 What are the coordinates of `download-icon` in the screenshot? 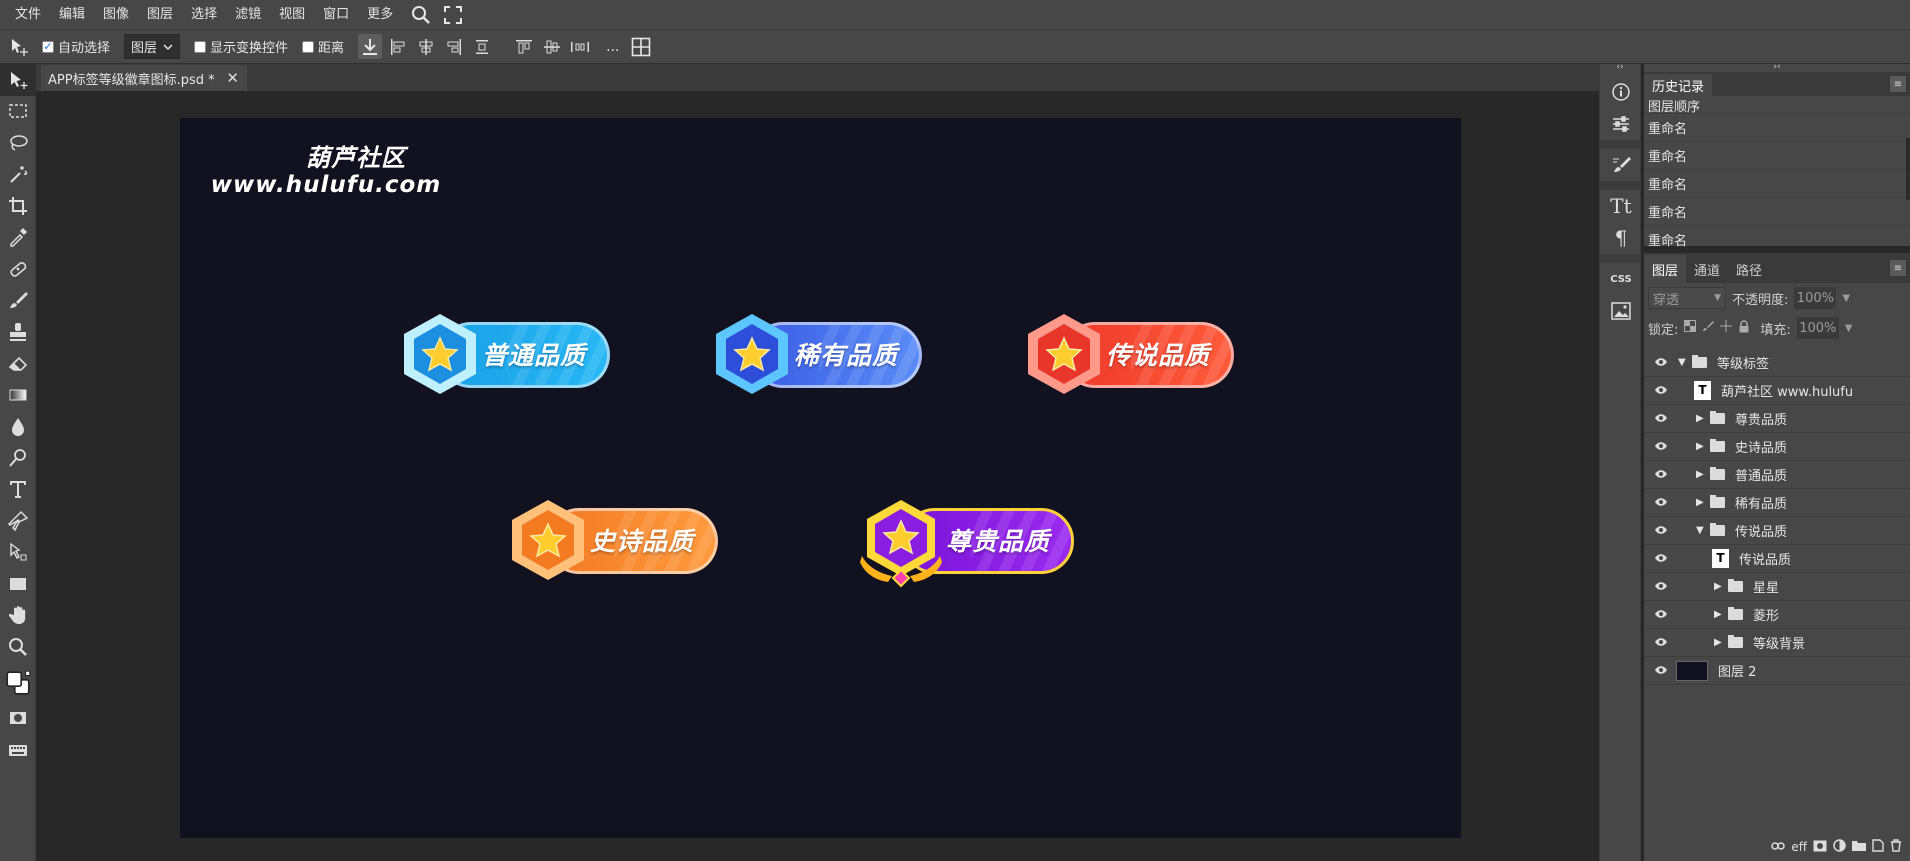 It's located at (370, 46).